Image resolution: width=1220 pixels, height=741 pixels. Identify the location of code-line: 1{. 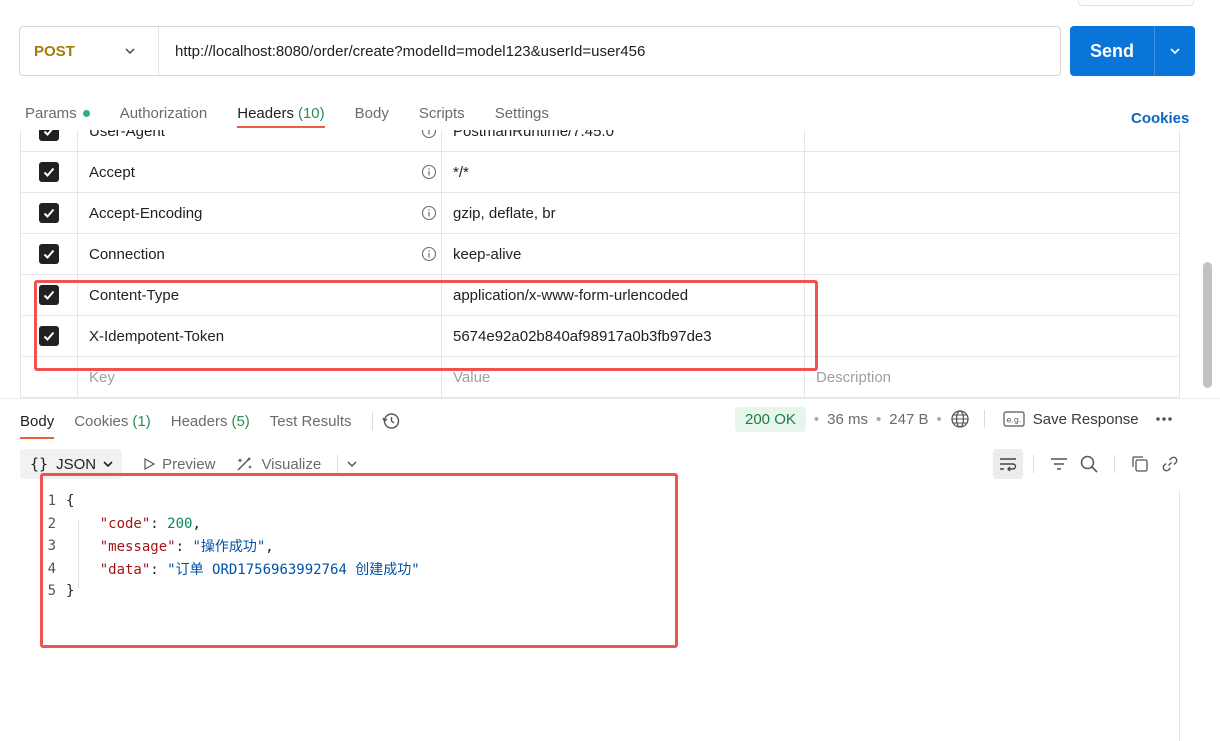
(600, 501).